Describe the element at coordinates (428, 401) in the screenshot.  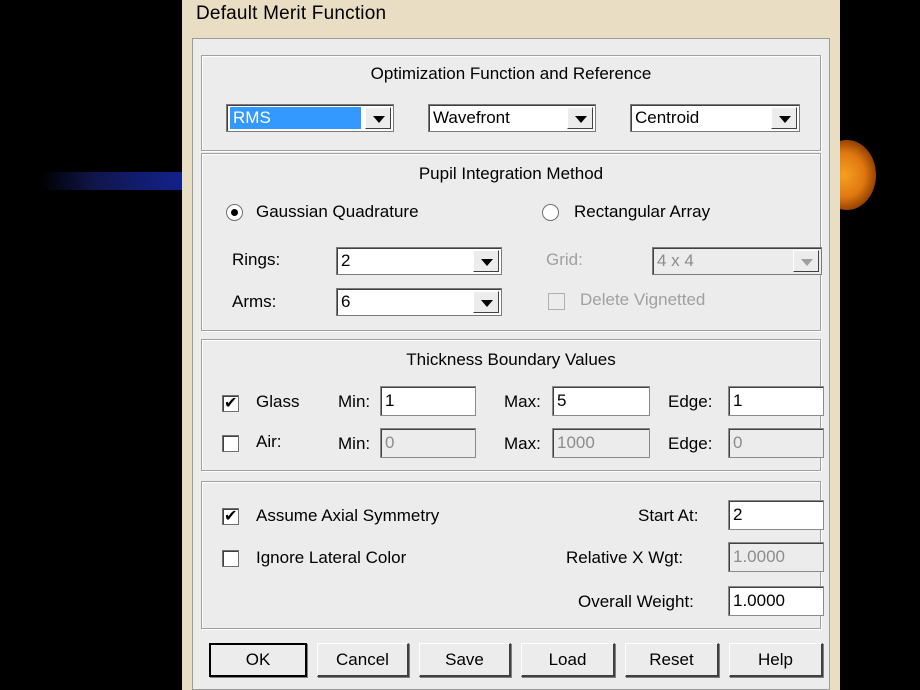
I see `glass-min-input` at that location.